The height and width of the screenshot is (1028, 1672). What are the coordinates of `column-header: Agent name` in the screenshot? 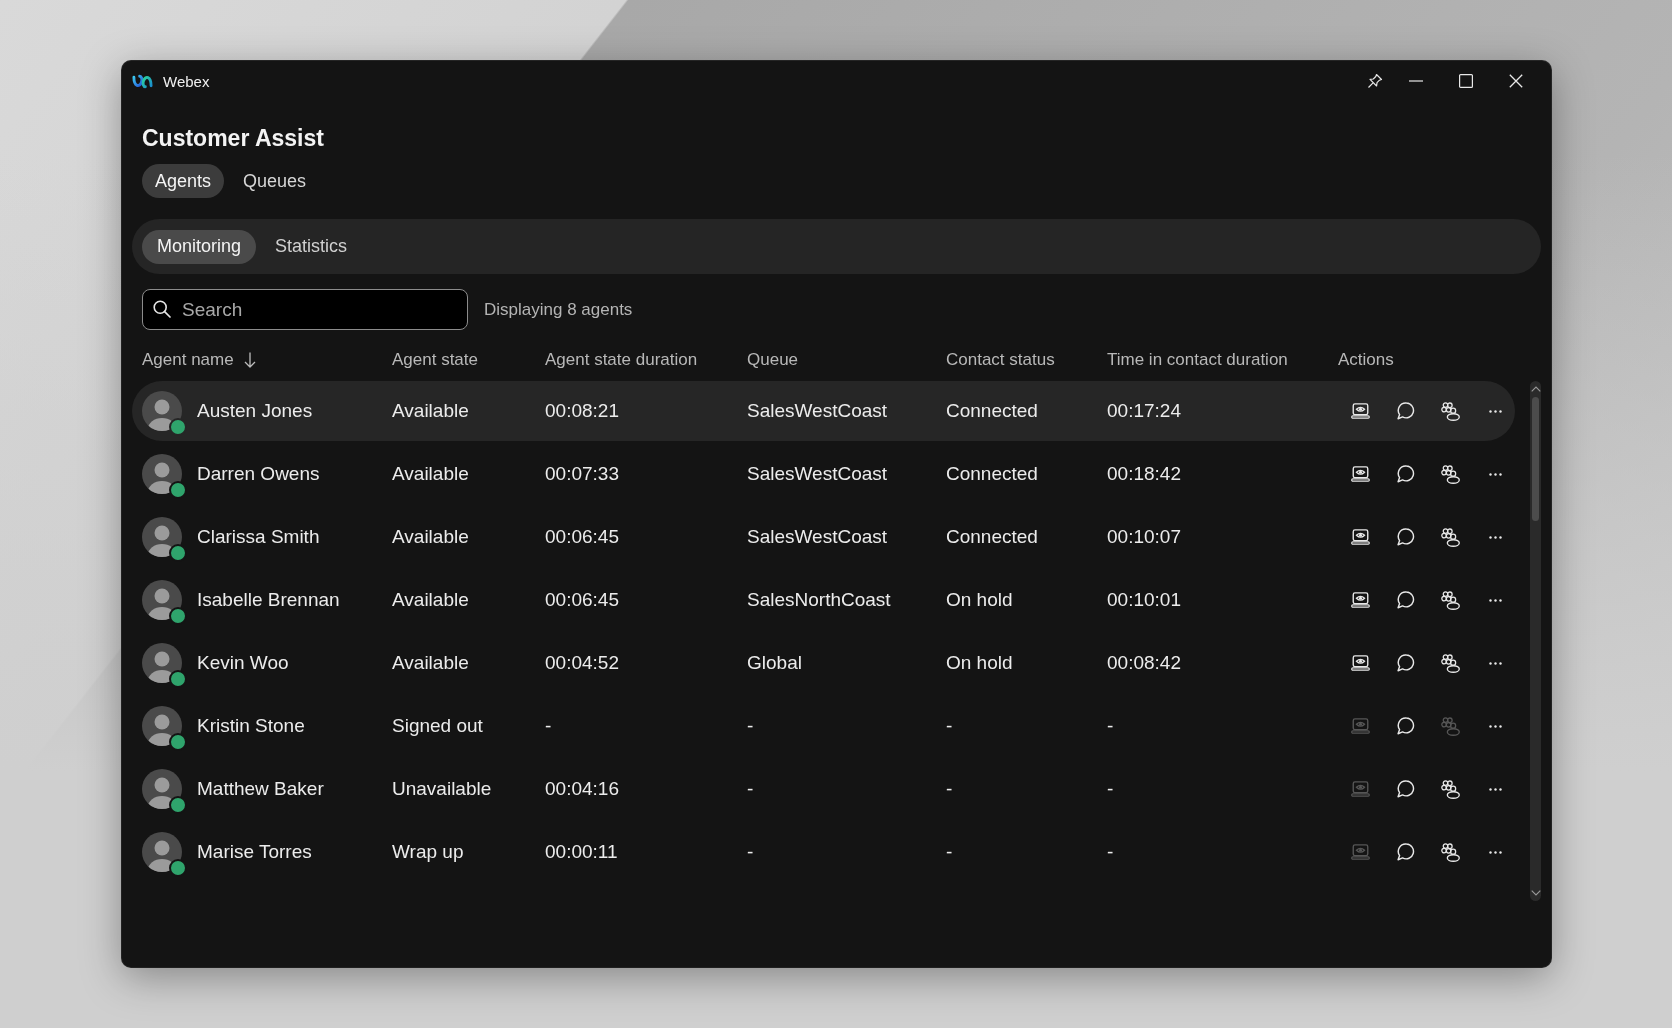 It's located at (199, 360).